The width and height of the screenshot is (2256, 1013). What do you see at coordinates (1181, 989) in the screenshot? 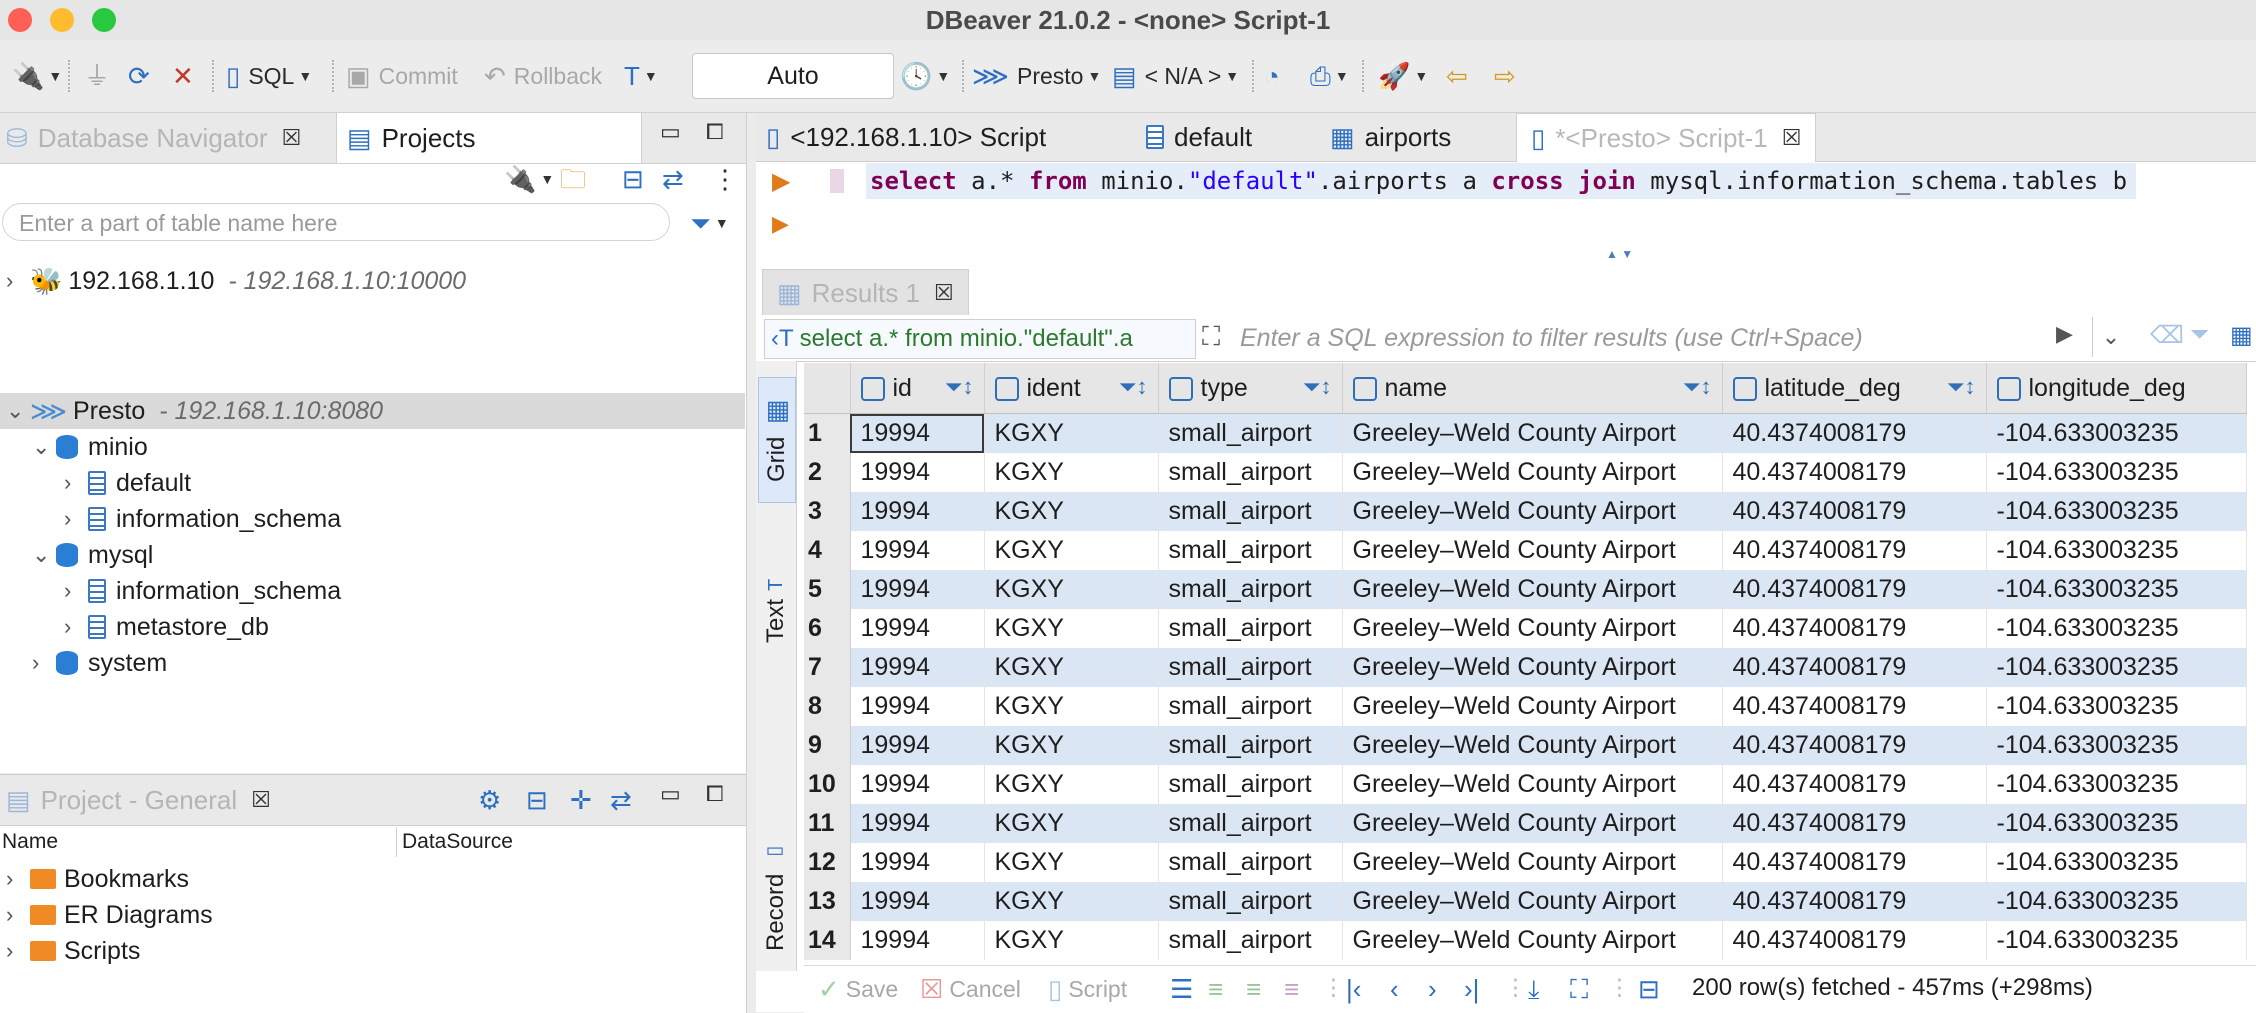
I see `edit-row-button: ☰` at bounding box center [1181, 989].